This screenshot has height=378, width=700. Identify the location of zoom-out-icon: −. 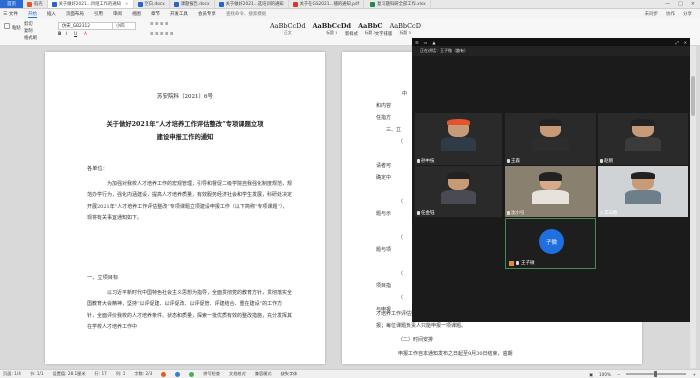
(619, 374).